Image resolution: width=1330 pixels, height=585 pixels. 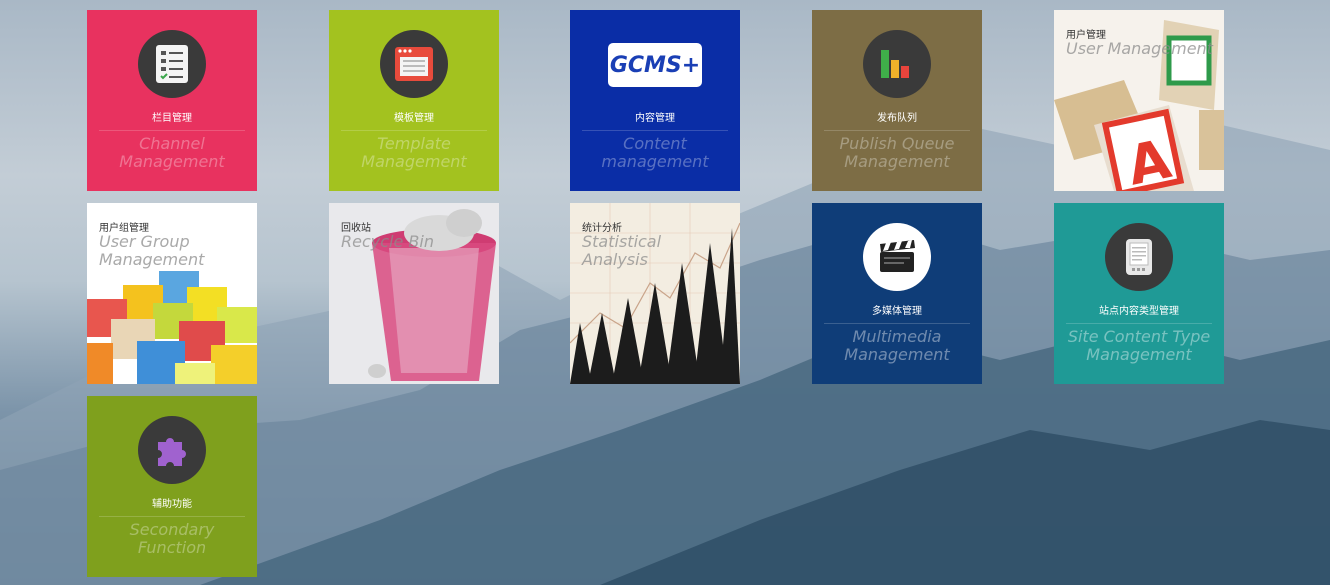 I want to click on bar-chart-icon, so click(x=897, y=64).